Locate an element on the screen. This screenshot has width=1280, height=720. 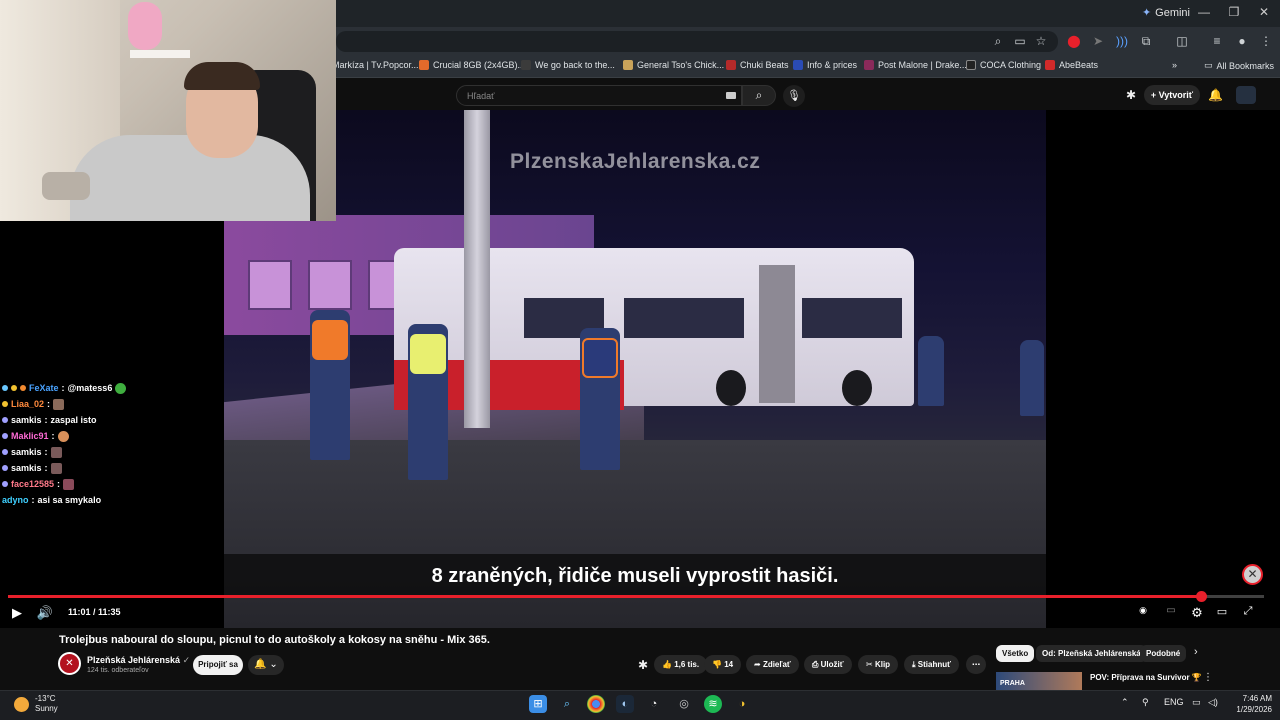
extension-arrow-icon: ➤ is located at coordinates (1098, 41).